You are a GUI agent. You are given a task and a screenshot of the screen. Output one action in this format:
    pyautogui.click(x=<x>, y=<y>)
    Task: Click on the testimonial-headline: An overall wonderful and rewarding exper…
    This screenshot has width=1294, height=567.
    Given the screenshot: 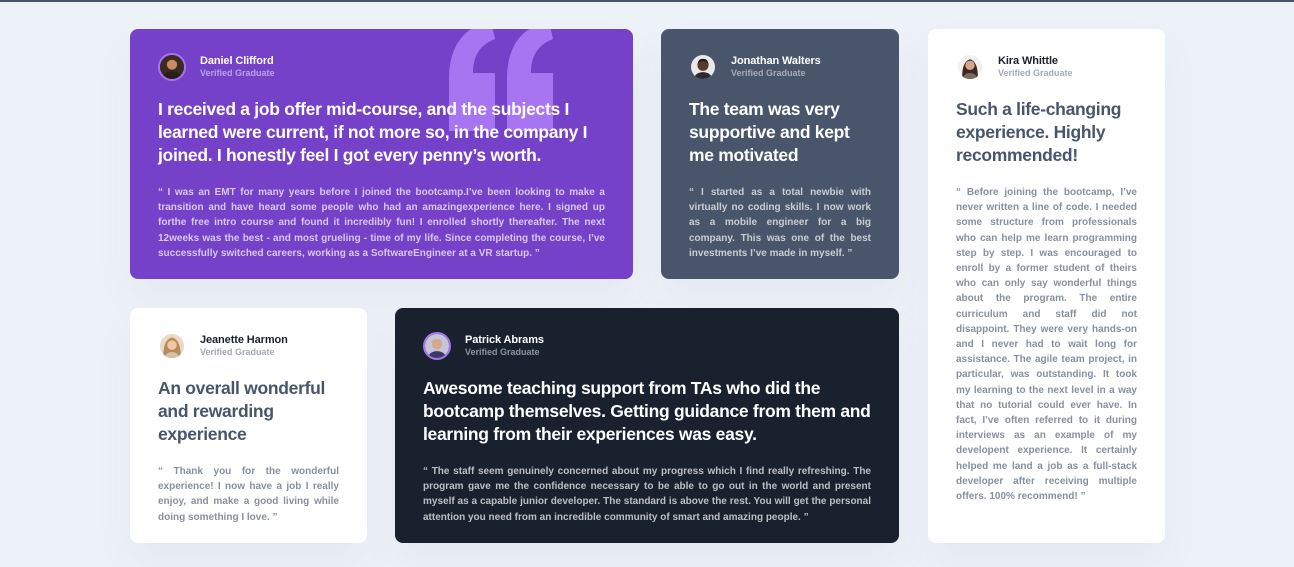 What is the action you would take?
    pyautogui.click(x=242, y=411)
    